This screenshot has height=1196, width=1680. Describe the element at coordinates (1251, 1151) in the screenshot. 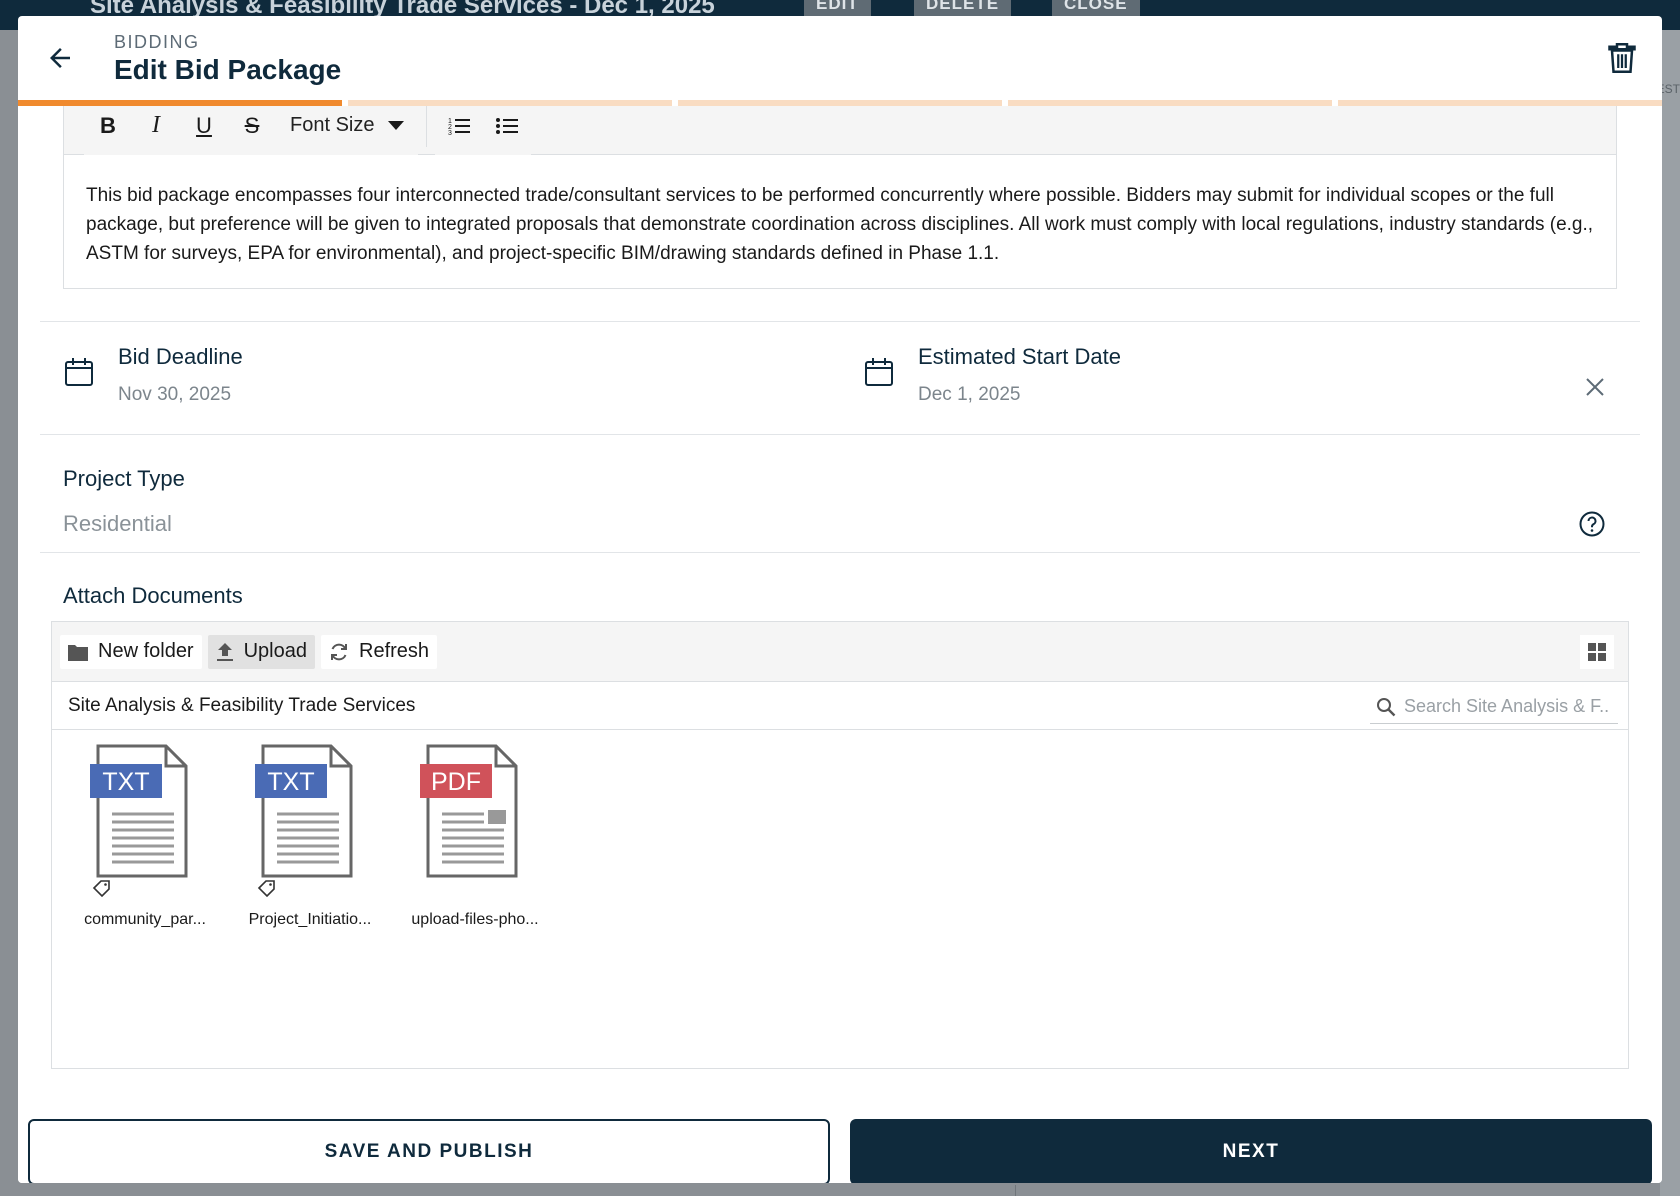

I see `next-button: NEXT` at that location.